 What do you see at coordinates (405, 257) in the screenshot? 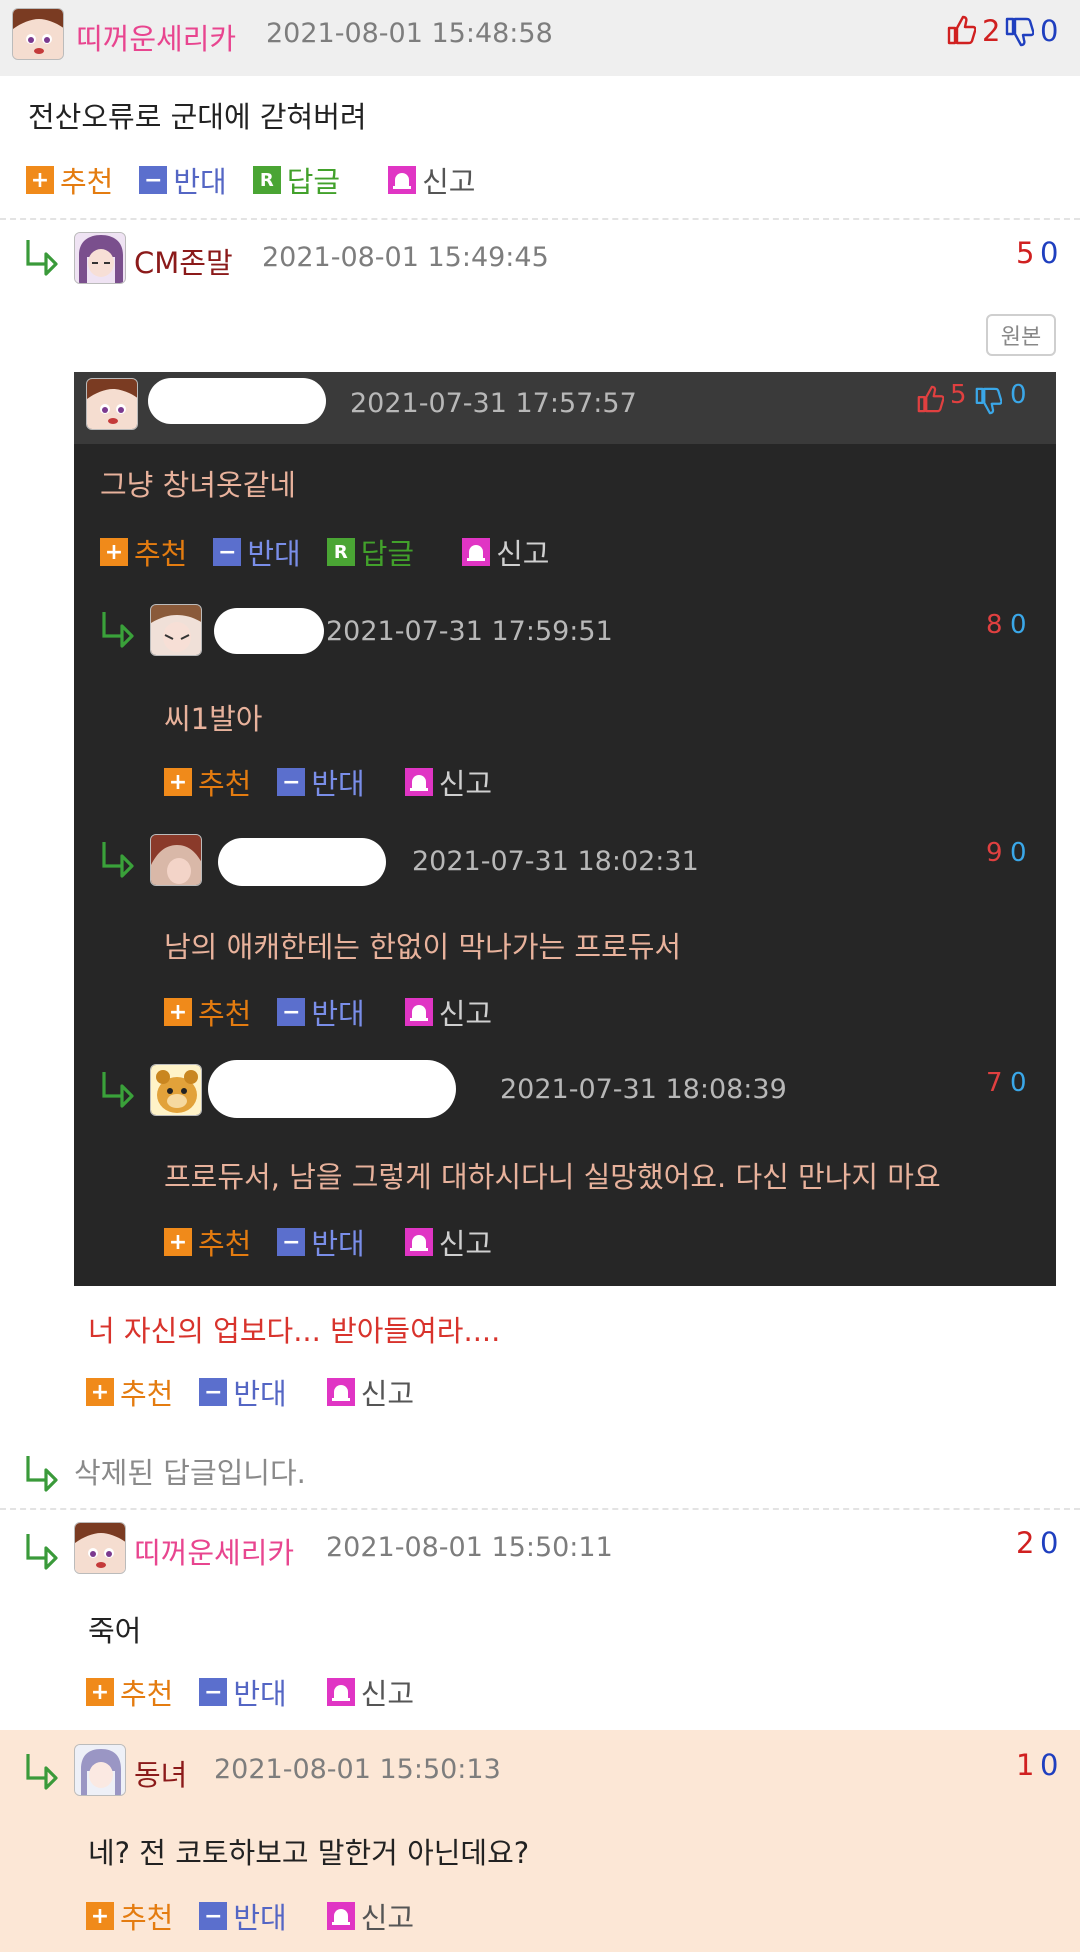
I see `timestamp: 2021-08-01 15:49:45` at bounding box center [405, 257].